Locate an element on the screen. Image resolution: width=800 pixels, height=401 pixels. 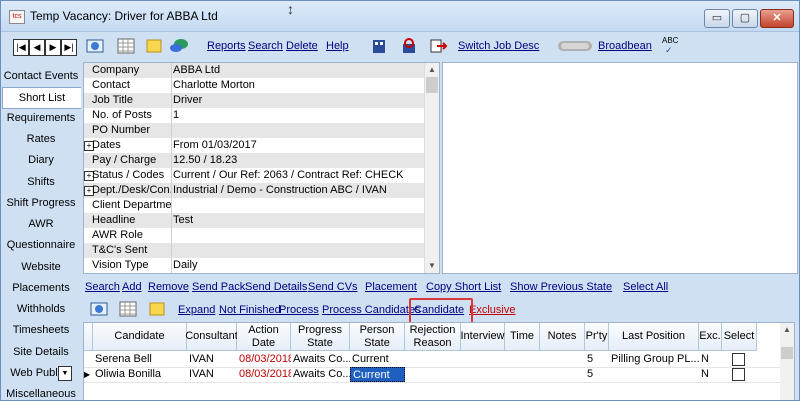
detail-value: Daily is located at coordinates (185, 265).